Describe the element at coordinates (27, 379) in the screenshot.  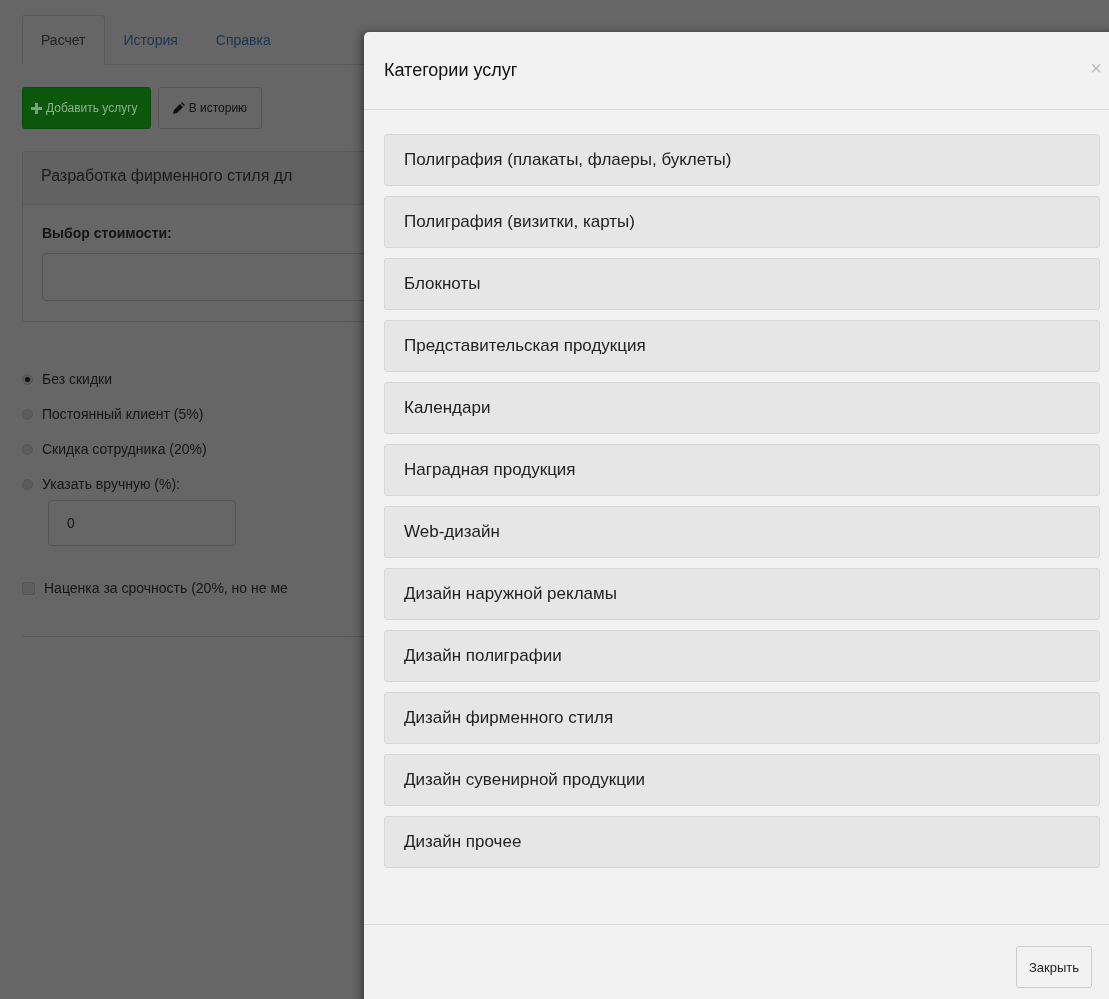
I see `radio-button` at that location.